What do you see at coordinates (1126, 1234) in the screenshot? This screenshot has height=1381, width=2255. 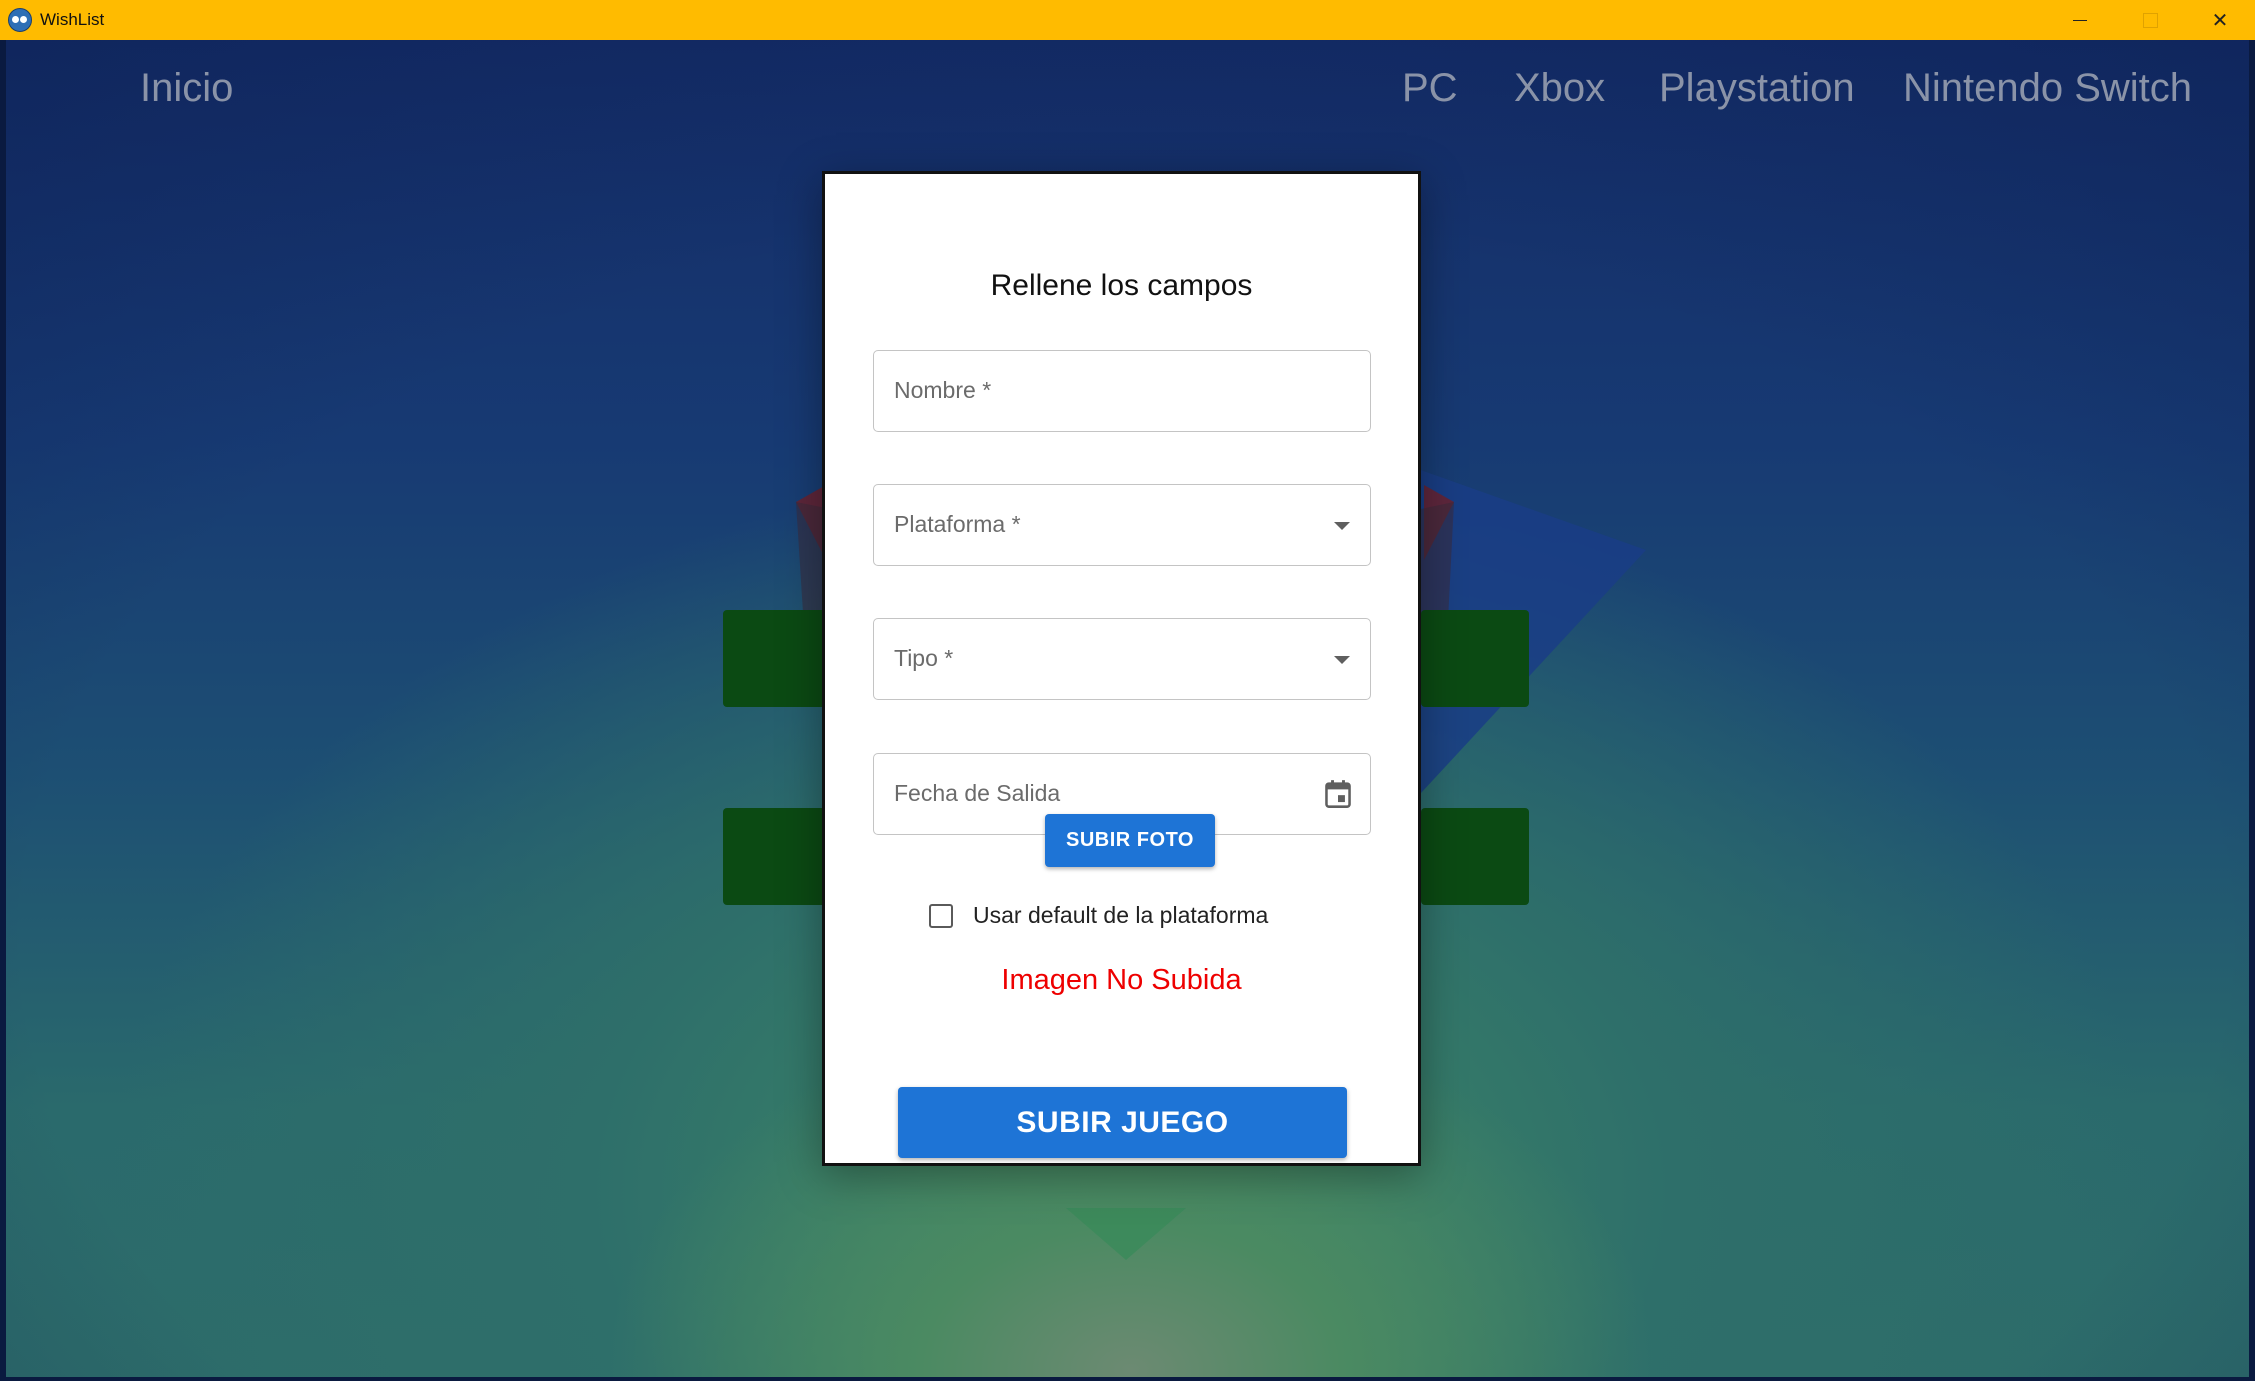 I see `bg-green-triangle` at bounding box center [1126, 1234].